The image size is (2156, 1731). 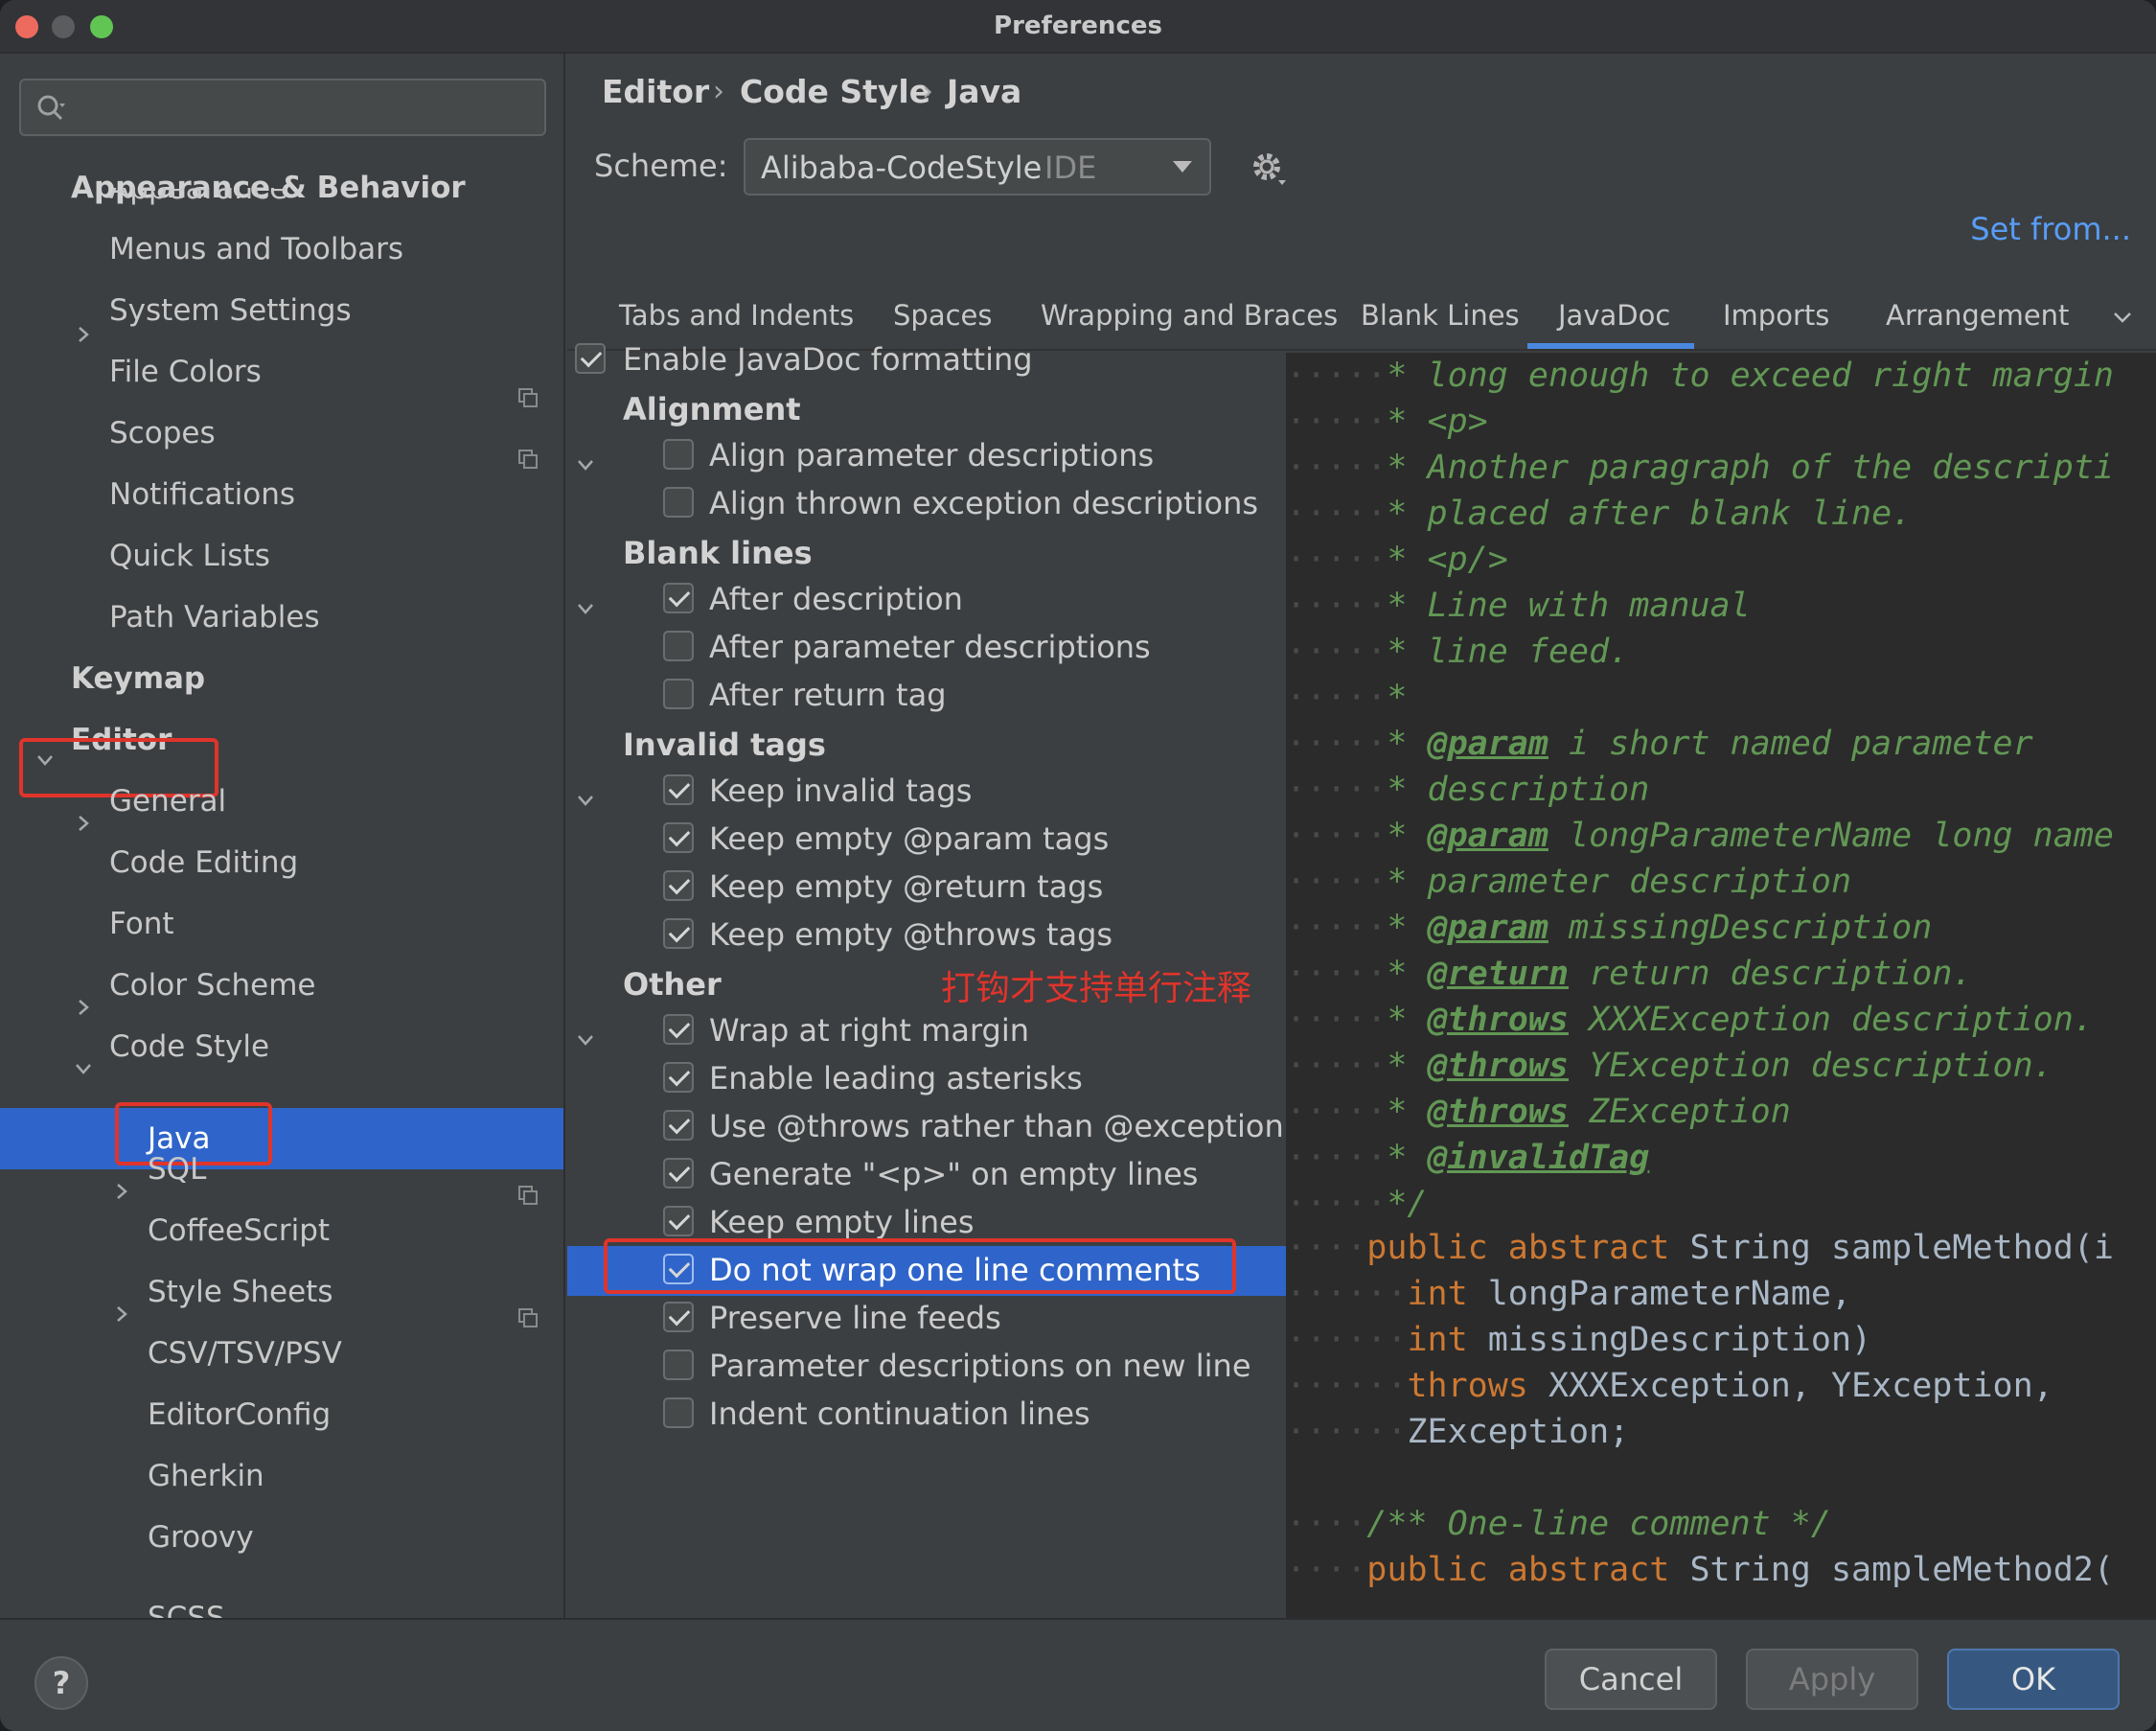 What do you see at coordinates (2033, 1680) in the screenshot?
I see `ok-button: OK` at bounding box center [2033, 1680].